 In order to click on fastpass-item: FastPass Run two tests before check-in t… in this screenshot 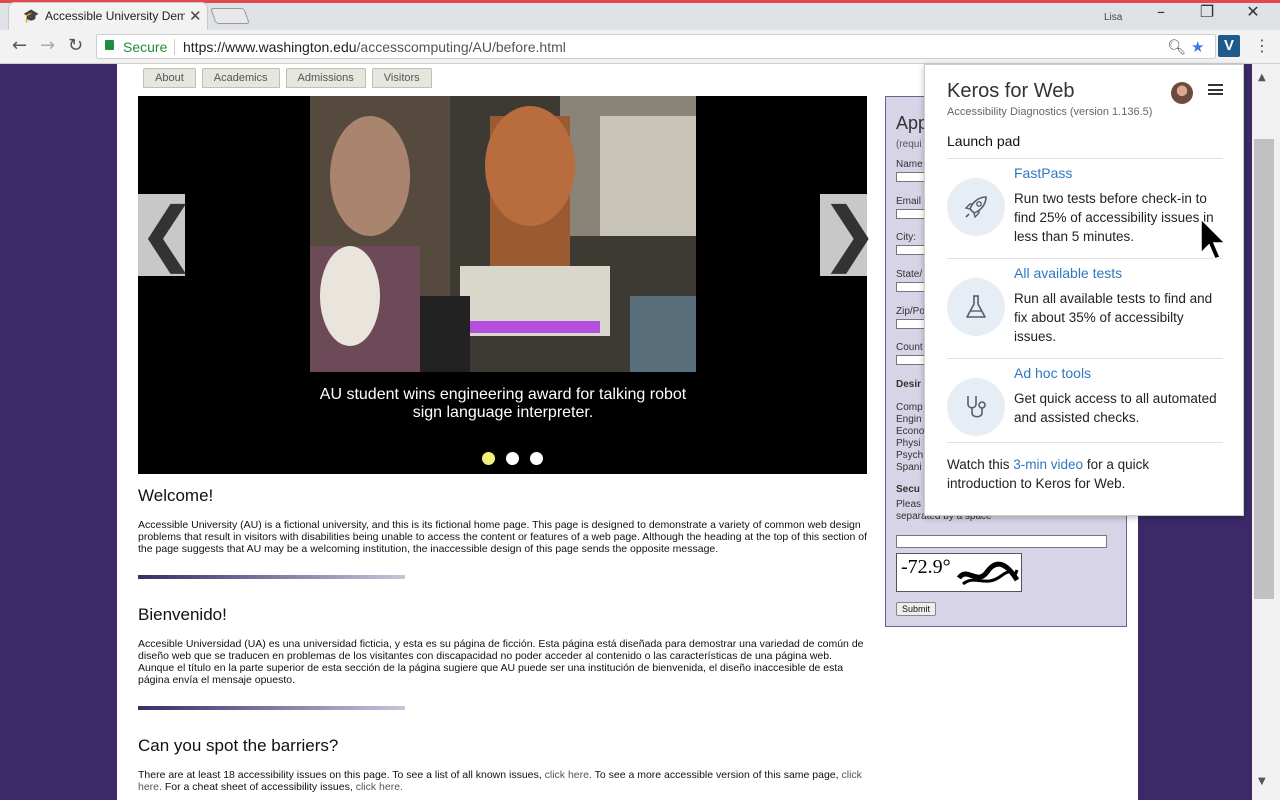, I will do `click(1085, 212)`.